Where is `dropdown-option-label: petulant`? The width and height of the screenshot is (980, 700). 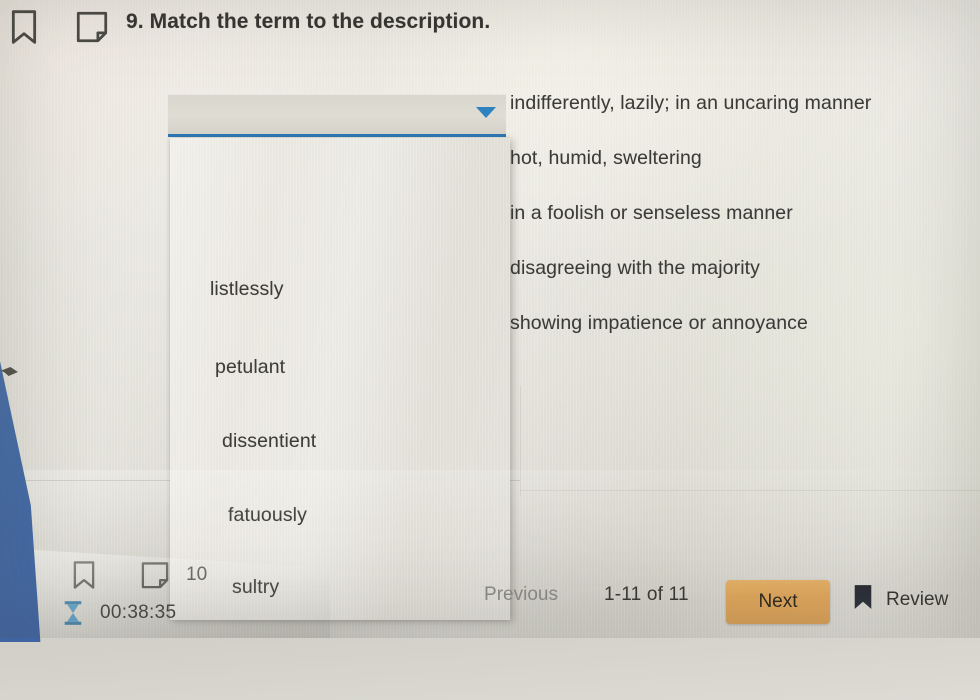
dropdown-option-label: petulant is located at coordinates (250, 366).